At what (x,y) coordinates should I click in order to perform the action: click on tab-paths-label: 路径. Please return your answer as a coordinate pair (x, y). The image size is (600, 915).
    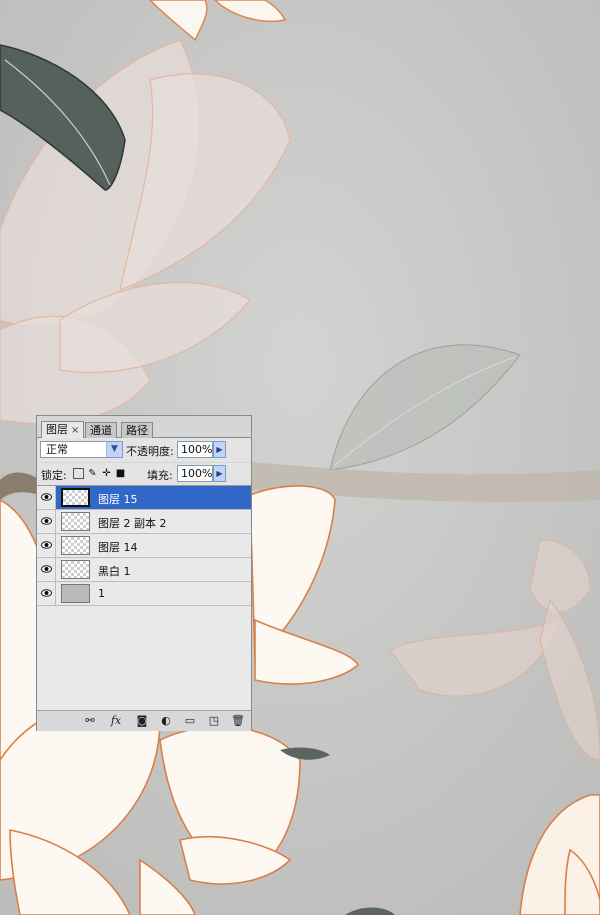
    Looking at the image, I should click on (137, 430).